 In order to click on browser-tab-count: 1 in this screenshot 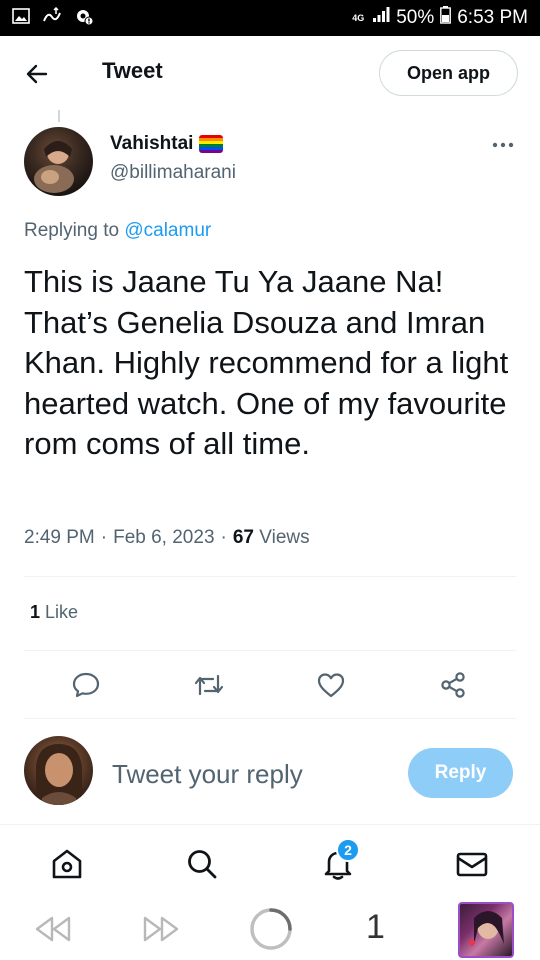, I will do `click(375, 927)`.